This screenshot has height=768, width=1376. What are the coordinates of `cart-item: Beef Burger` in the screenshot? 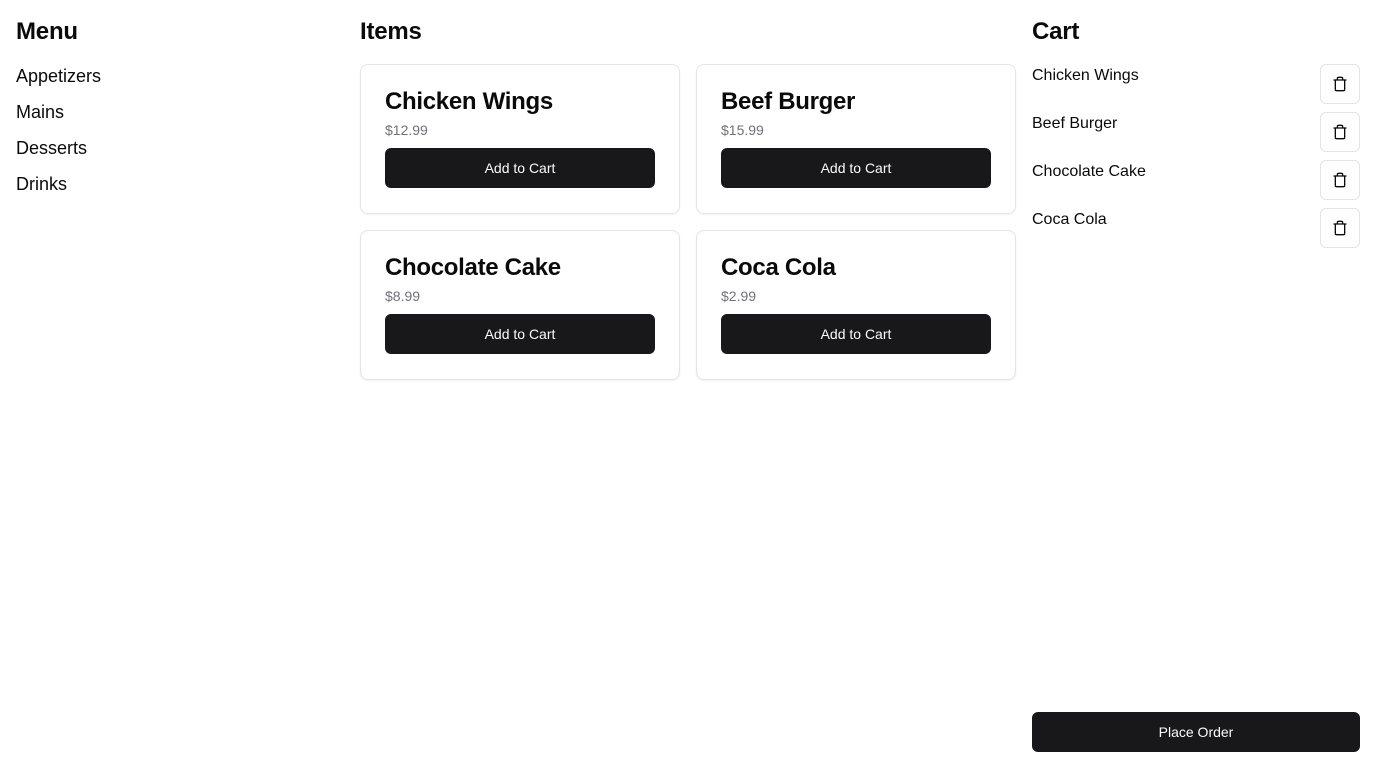 It's located at (1196, 136).